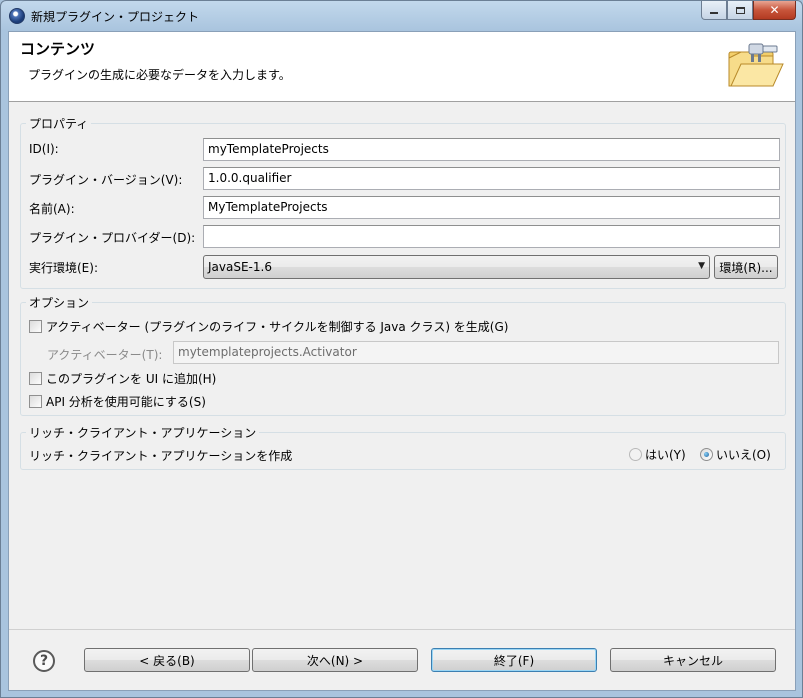 Image resolution: width=803 pixels, height=698 pixels. I want to click on maximize-button, so click(740, 10).